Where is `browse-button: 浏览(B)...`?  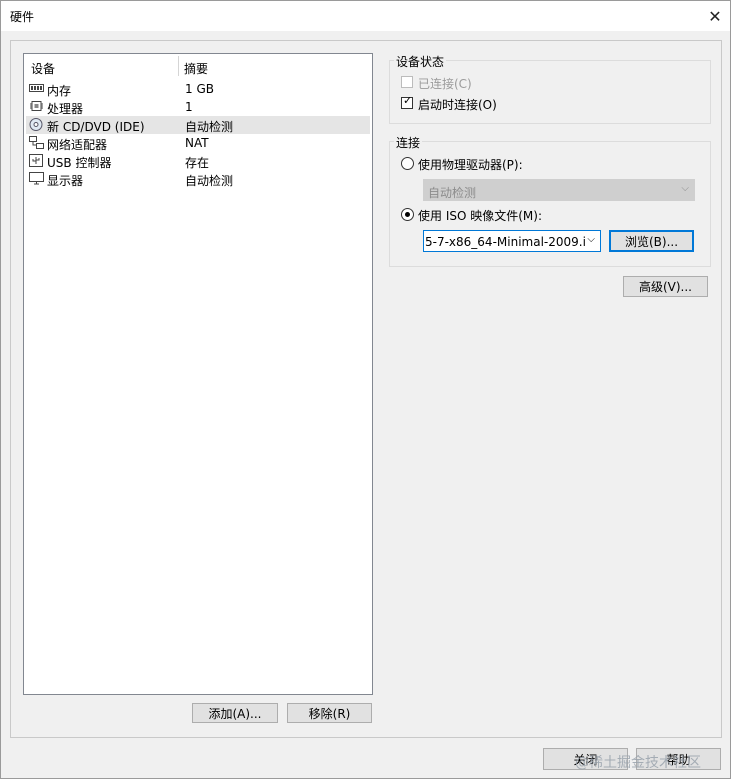
browse-button: 浏览(B)... is located at coordinates (651, 241).